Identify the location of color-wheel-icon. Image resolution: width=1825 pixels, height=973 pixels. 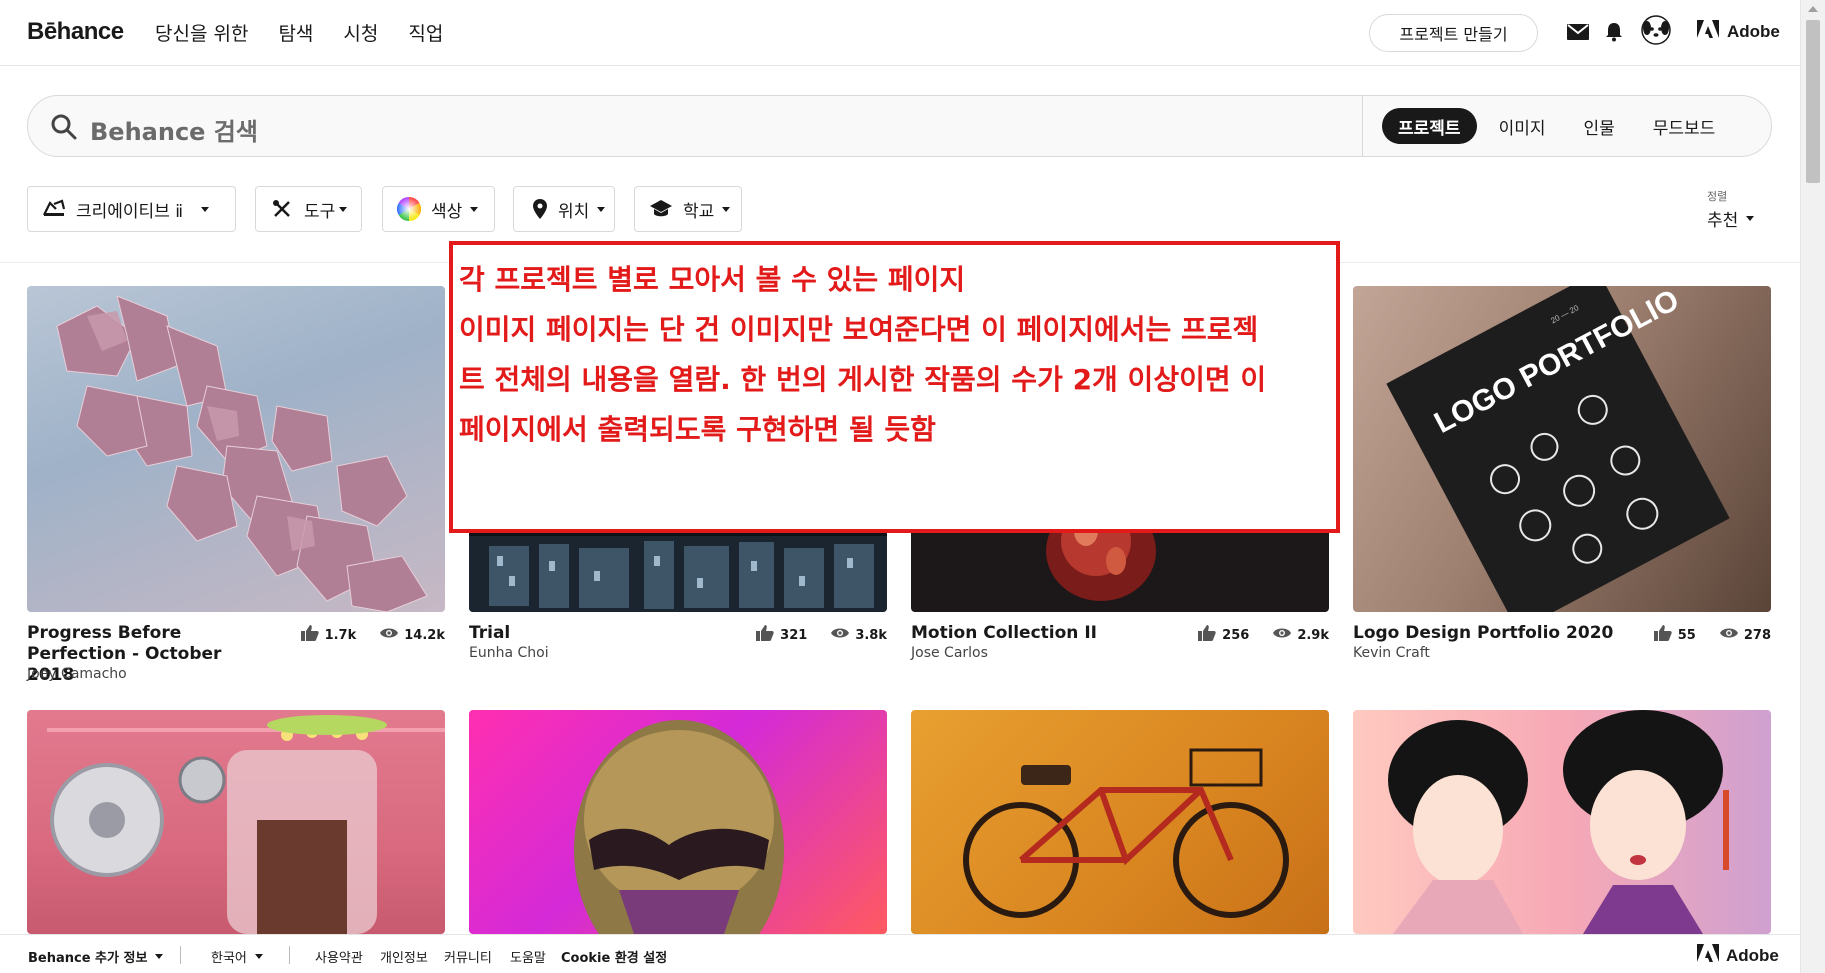
(409, 209).